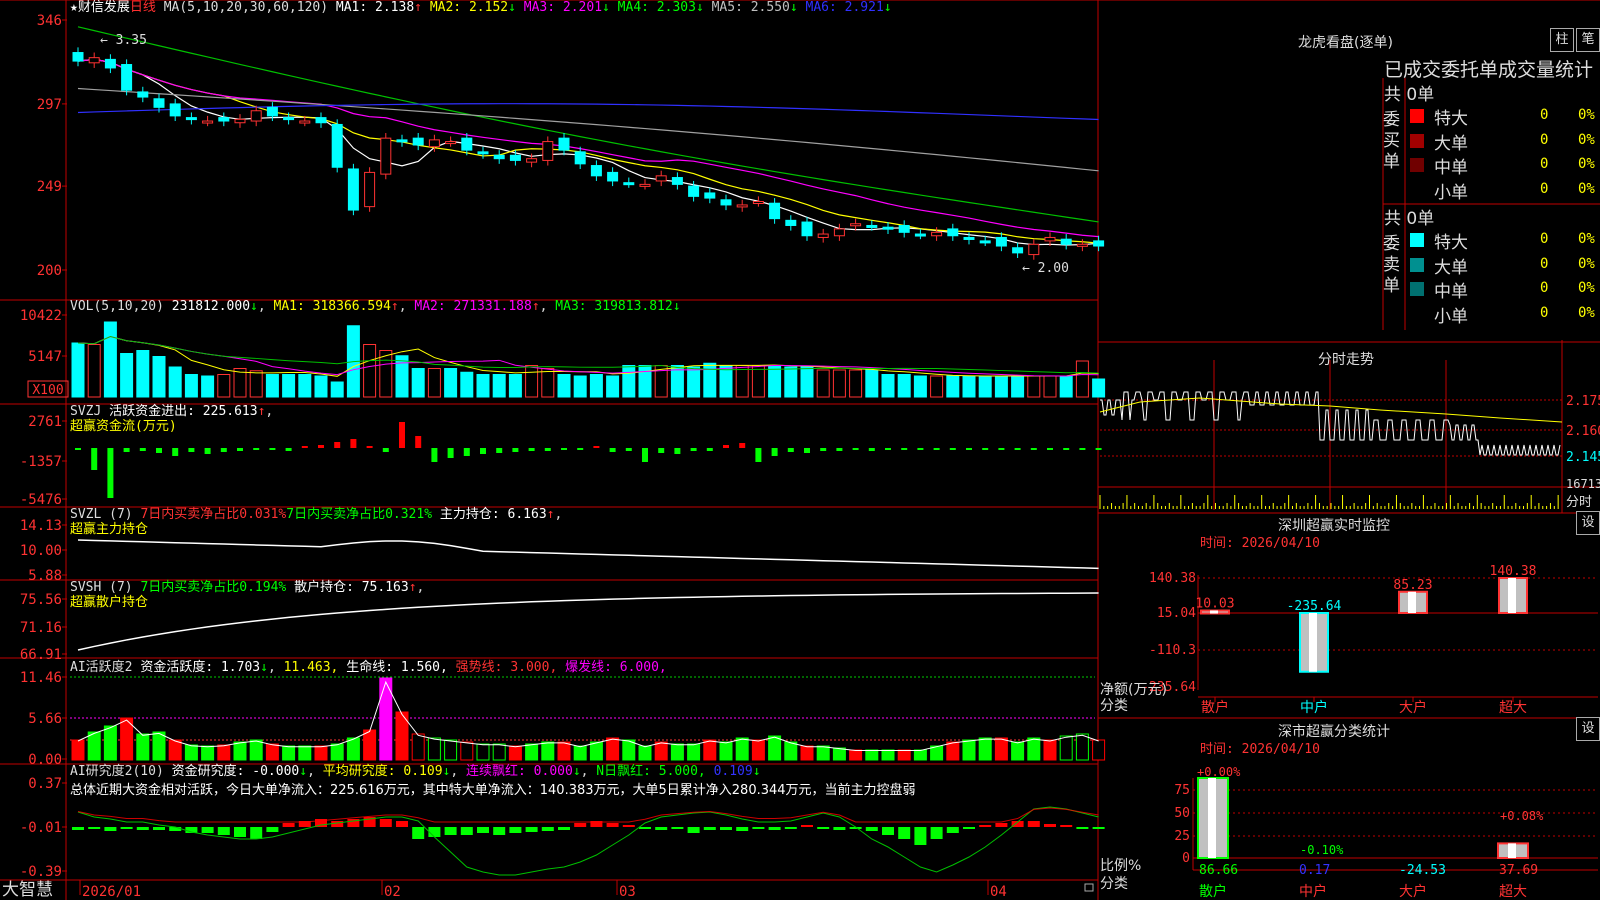  I want to click on ma-legend-item-5: MA5: 2.550, so click(746, 7).